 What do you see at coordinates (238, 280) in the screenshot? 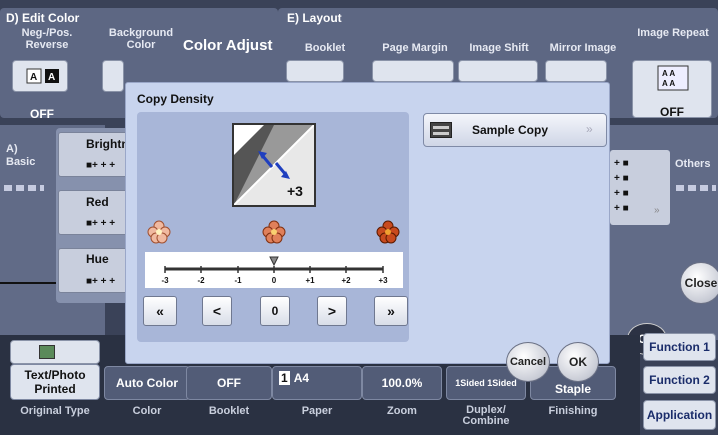
I see `tick-label-minus1: -1` at bounding box center [238, 280].